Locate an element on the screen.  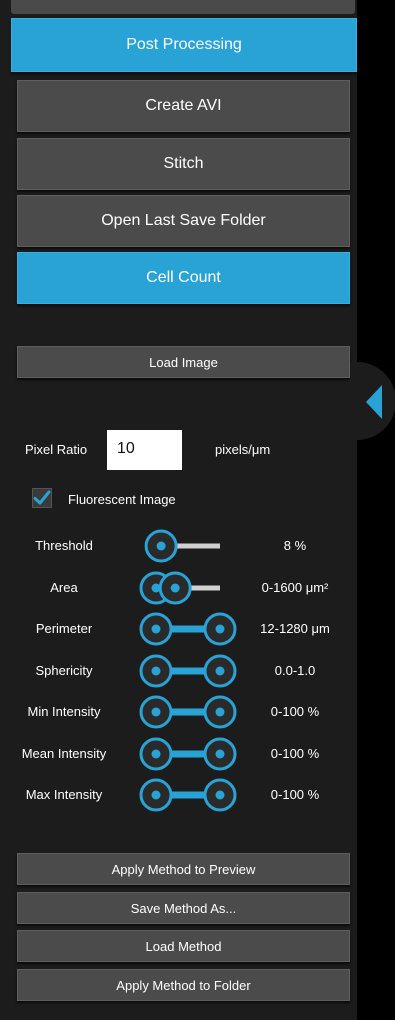
apply-method-to-folder-button: Apply Method to Folder is located at coordinates (183, 985).